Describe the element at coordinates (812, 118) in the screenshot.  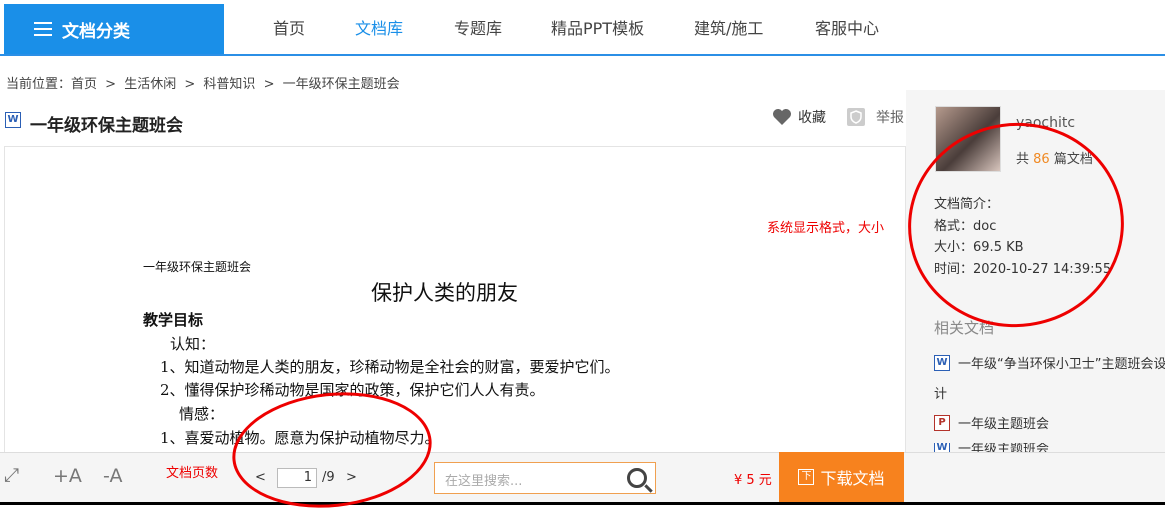
I see `favorite-label: 收藏` at that location.